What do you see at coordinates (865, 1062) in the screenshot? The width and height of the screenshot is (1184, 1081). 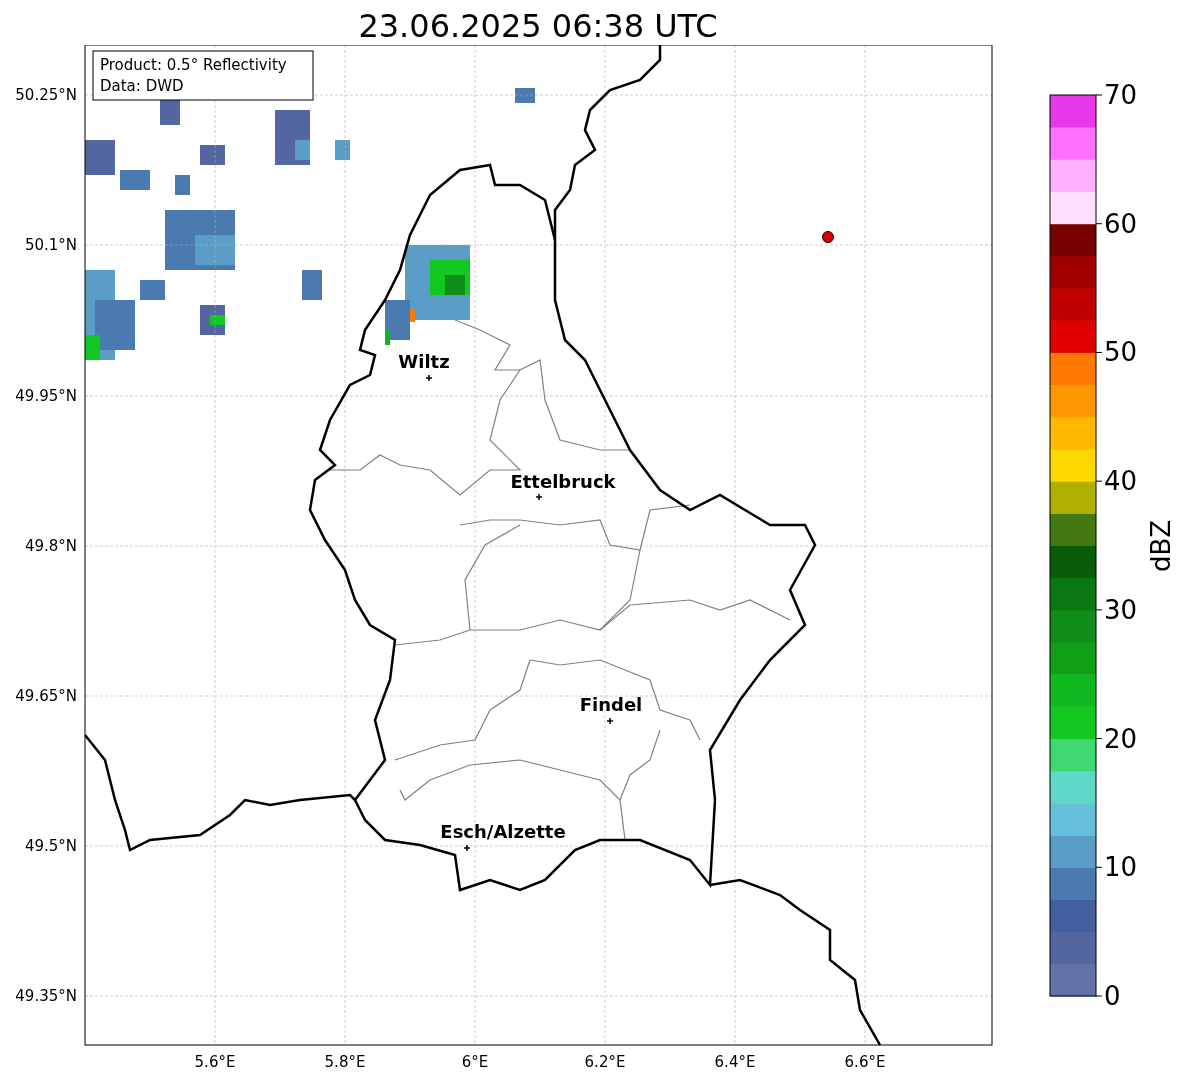 I see `longitude-label: 6.6°E` at bounding box center [865, 1062].